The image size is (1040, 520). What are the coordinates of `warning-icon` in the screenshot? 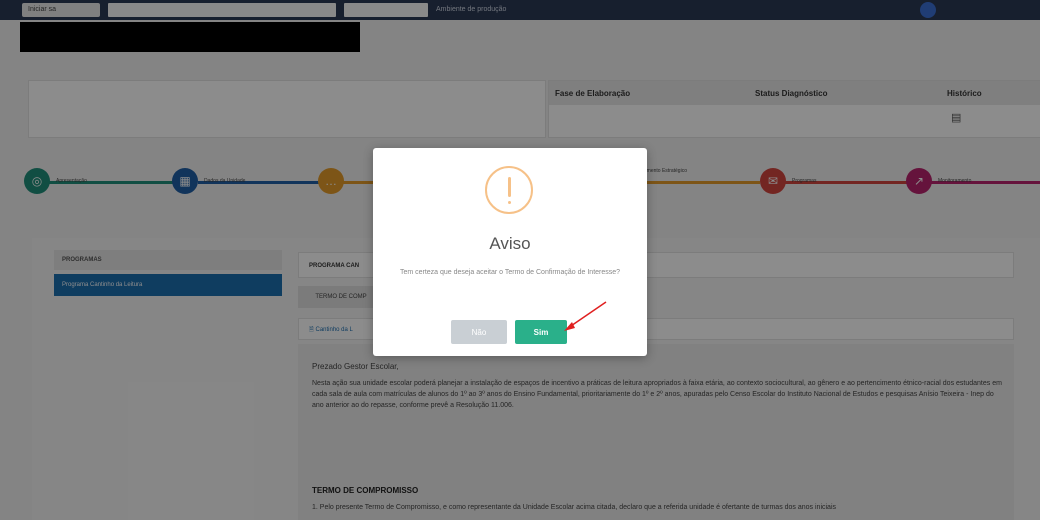 It's located at (509, 190).